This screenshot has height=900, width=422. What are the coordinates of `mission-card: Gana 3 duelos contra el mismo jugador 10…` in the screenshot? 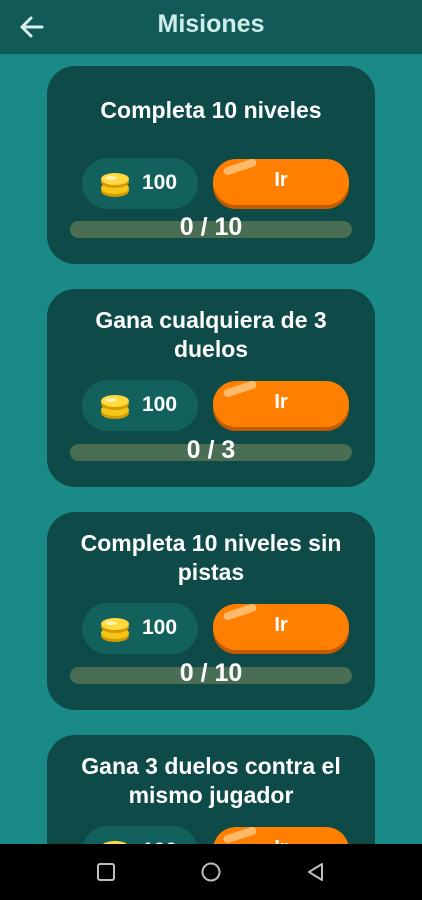 It's located at (211, 789).